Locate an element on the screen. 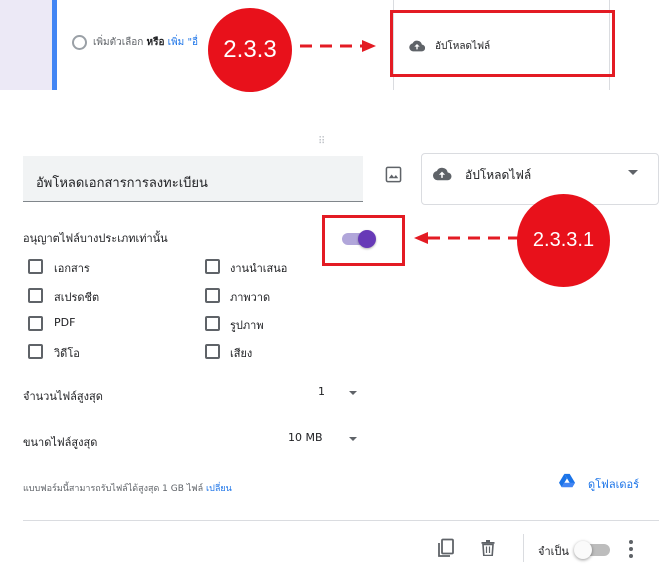  required-toggle-thumb is located at coordinates (583, 550).